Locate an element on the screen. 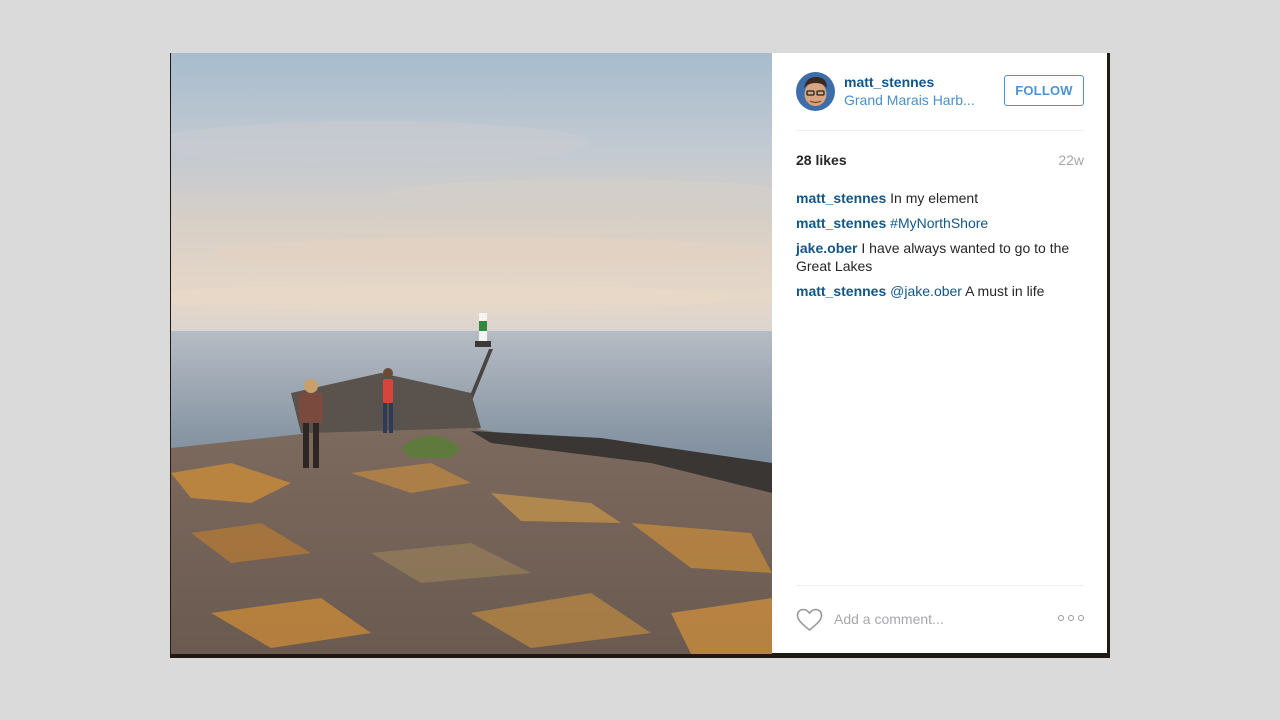 The height and width of the screenshot is (720, 1280). comment-item: matt_stennes @jake.ober A must in life is located at coordinates (940, 291).